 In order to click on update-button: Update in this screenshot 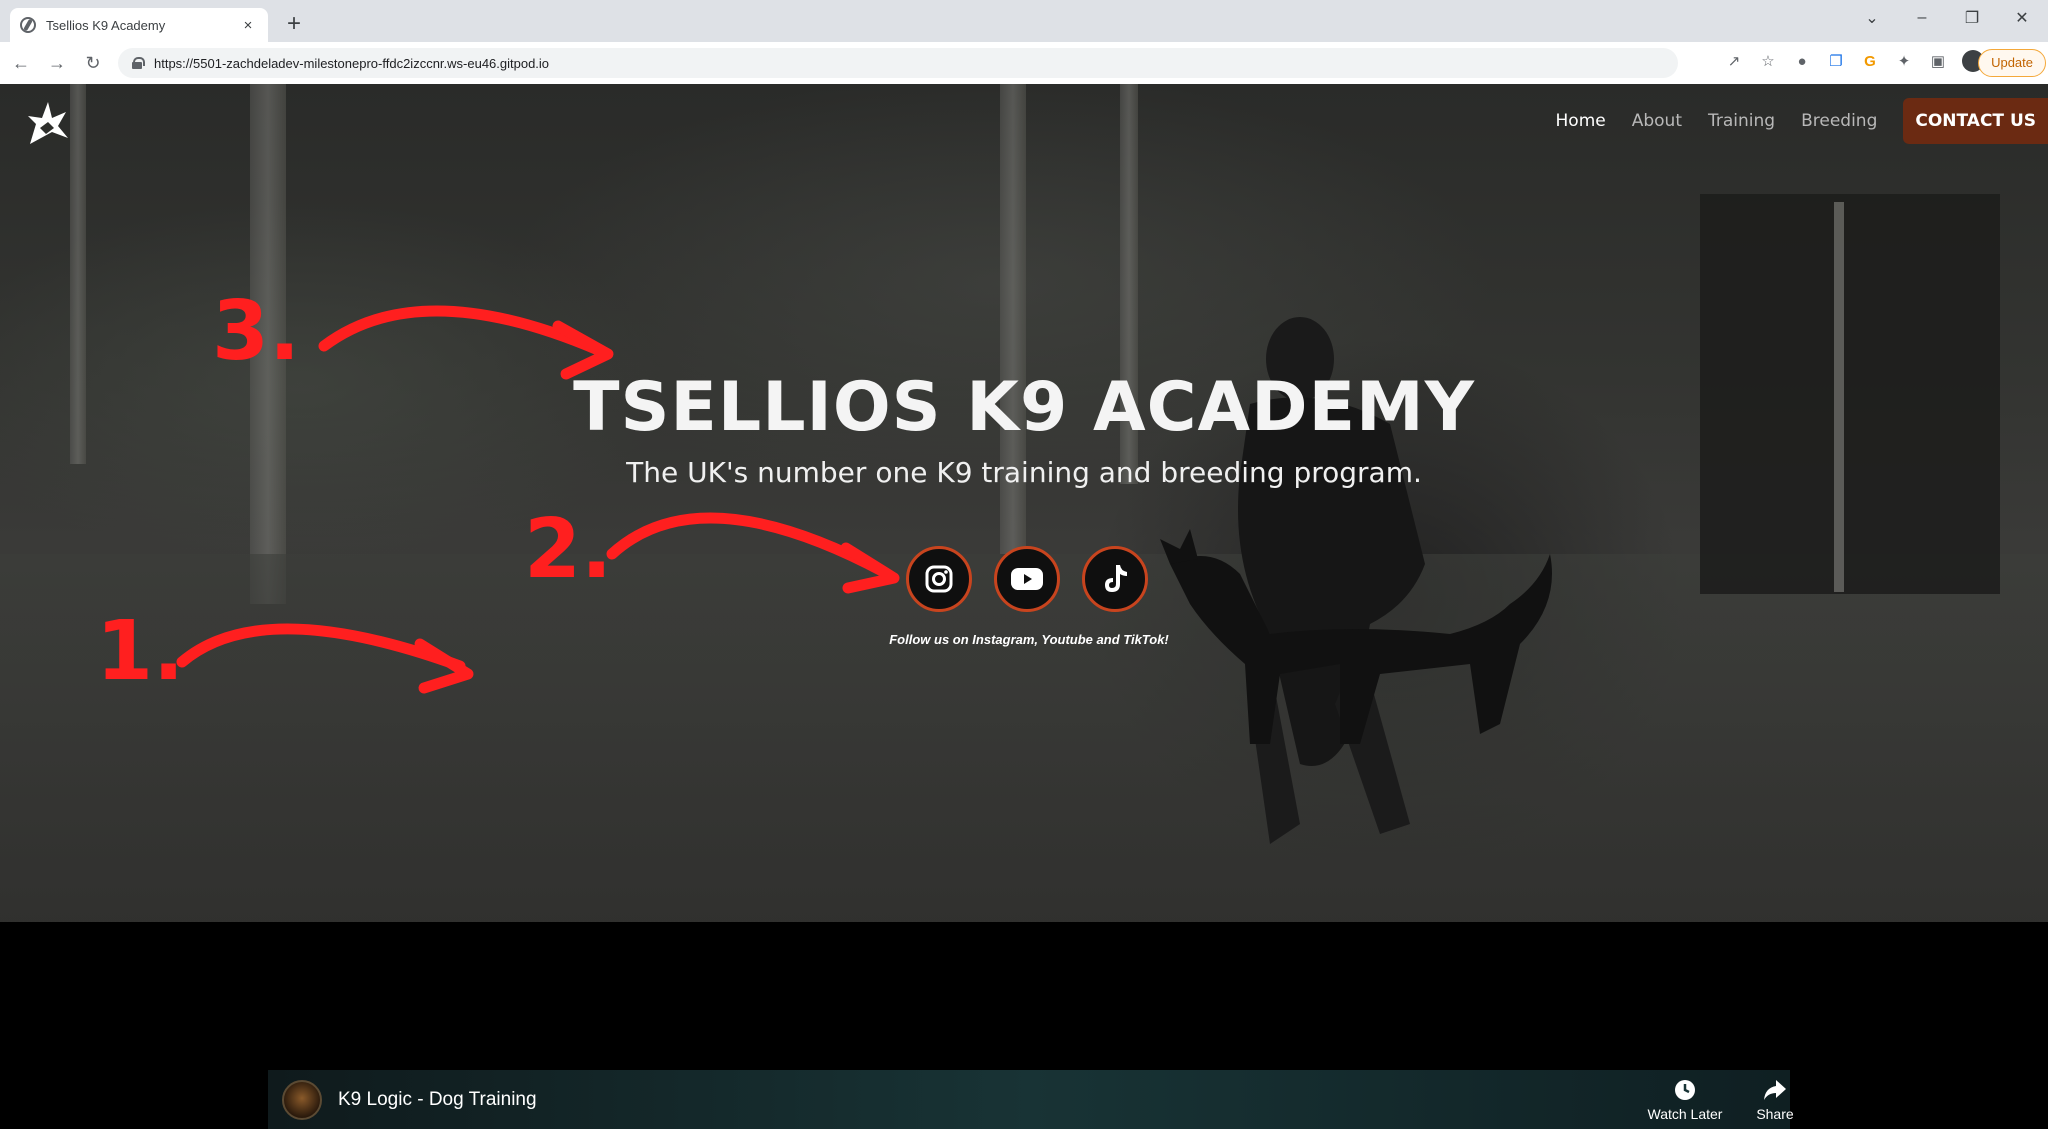, I will do `click(2012, 63)`.